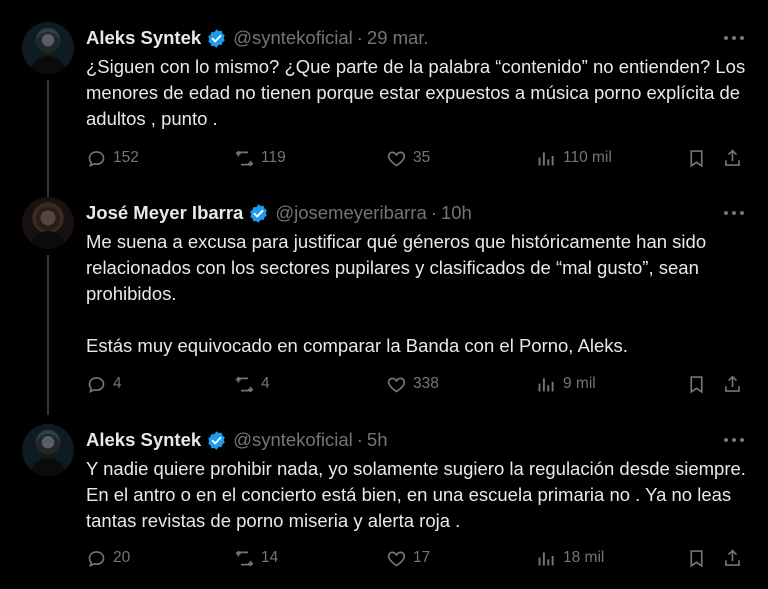  What do you see at coordinates (422, 557) in the screenshot?
I see `like-count: 17` at bounding box center [422, 557].